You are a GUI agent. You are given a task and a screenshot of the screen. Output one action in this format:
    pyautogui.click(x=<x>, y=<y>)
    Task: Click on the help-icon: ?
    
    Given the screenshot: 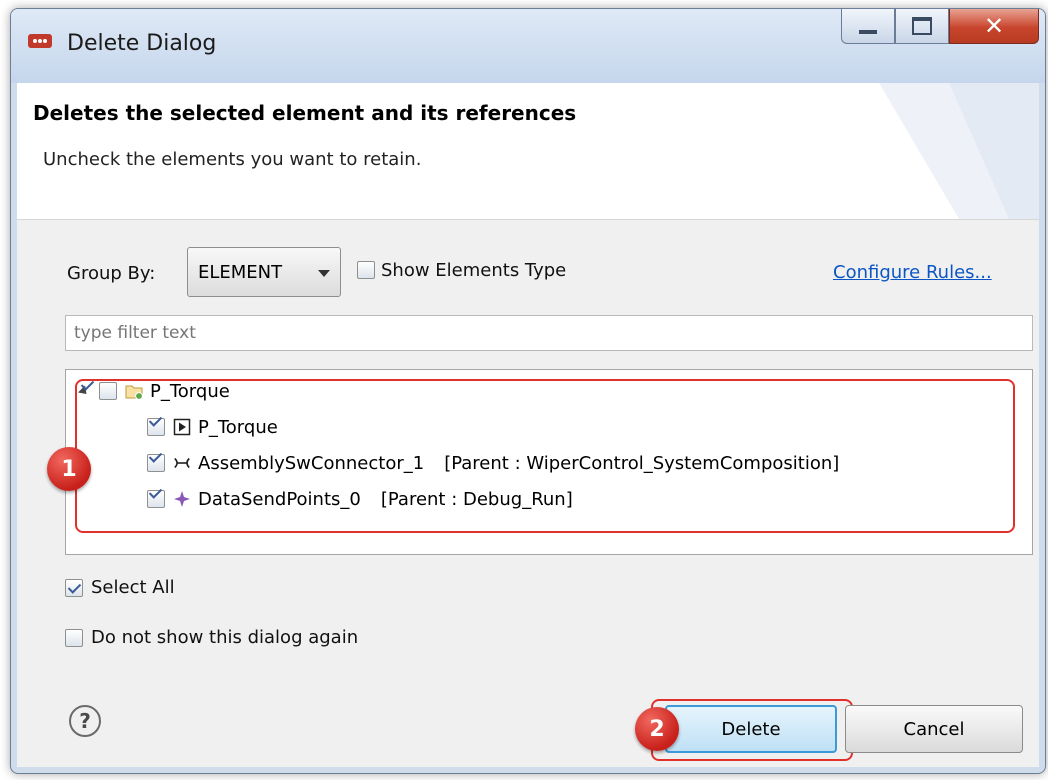 What is the action you would take?
    pyautogui.click(x=85, y=721)
    